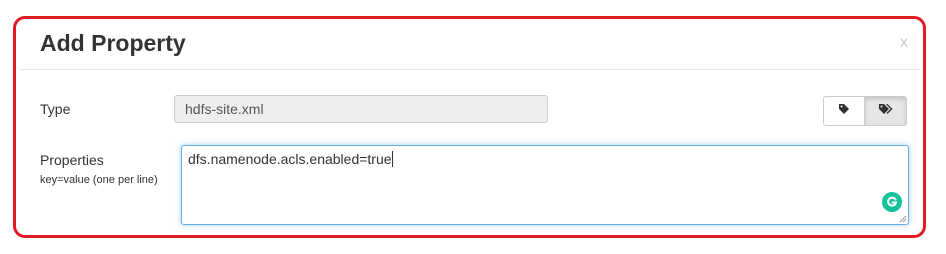  What do you see at coordinates (904, 43) in the screenshot?
I see `close-button: x` at bounding box center [904, 43].